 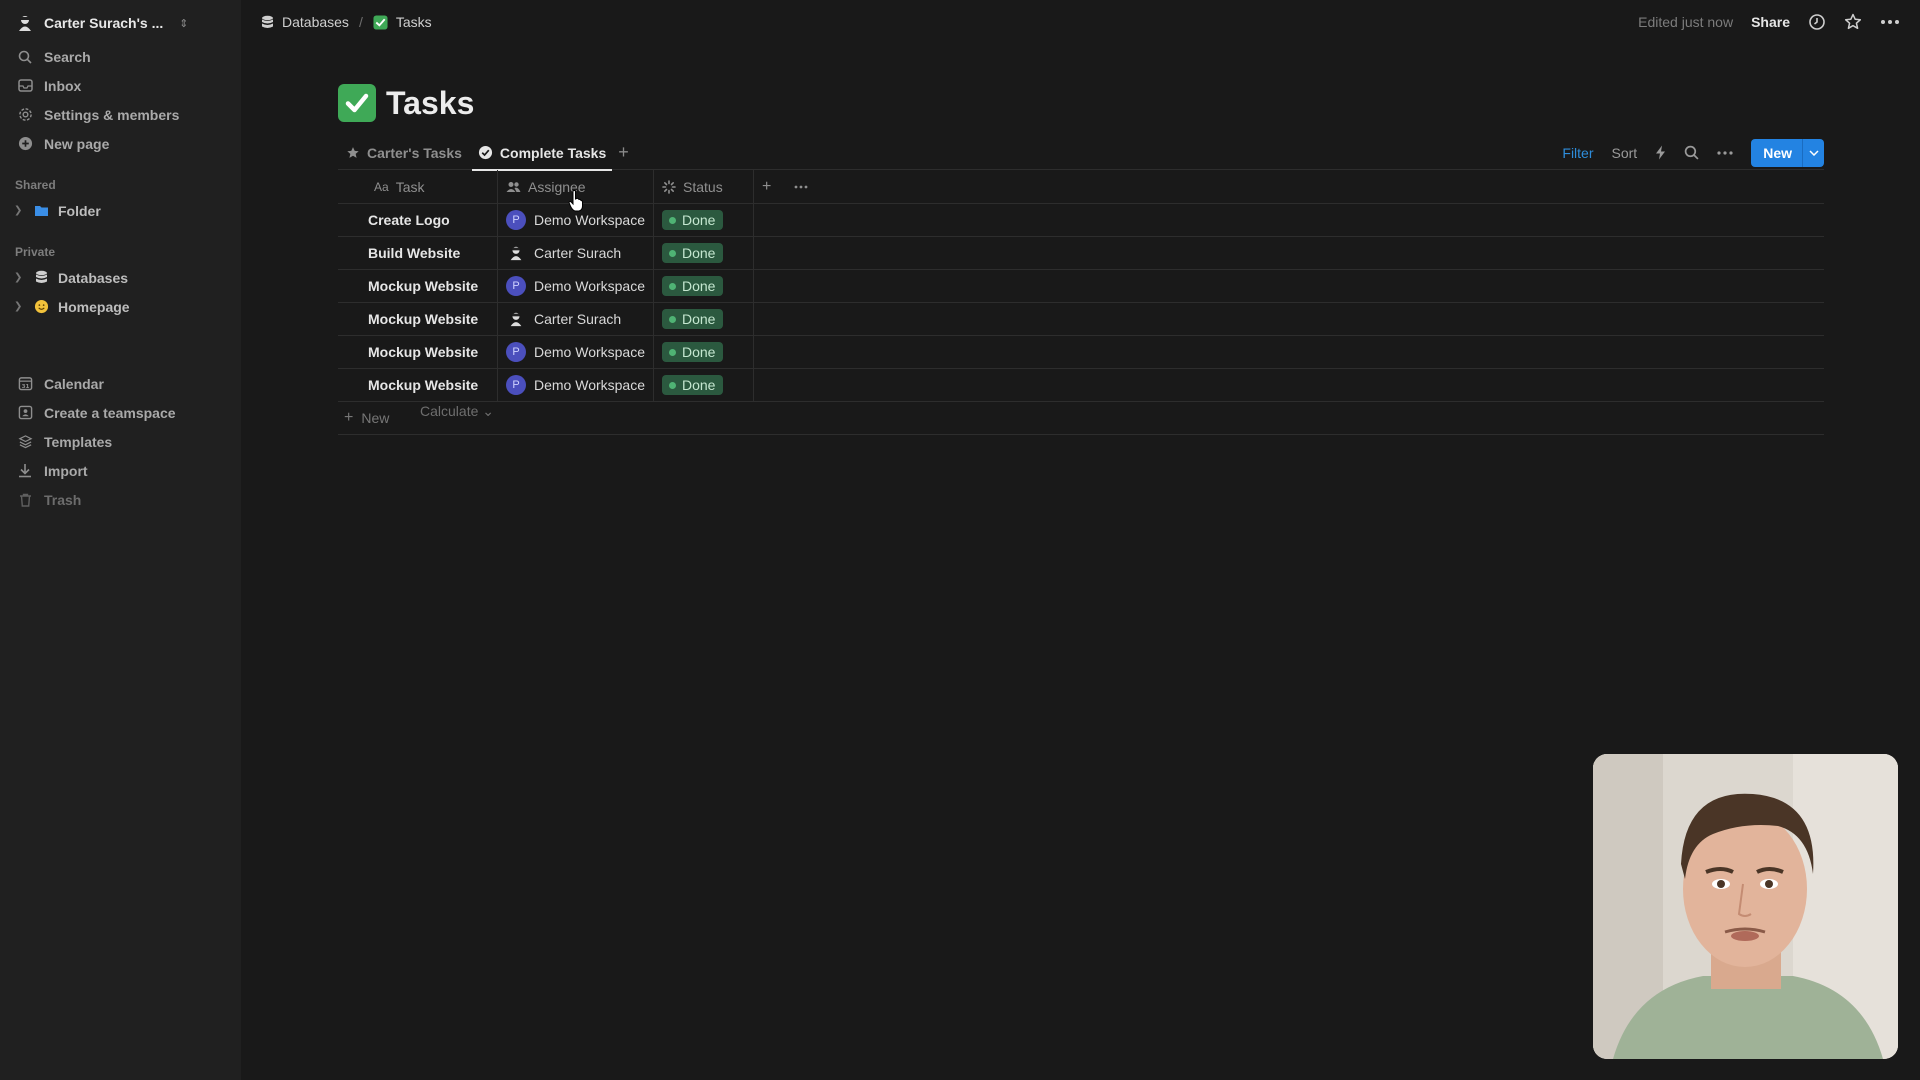 I want to click on table-row: Build Website Carter Surach Done, so click(x=1081, y=253).